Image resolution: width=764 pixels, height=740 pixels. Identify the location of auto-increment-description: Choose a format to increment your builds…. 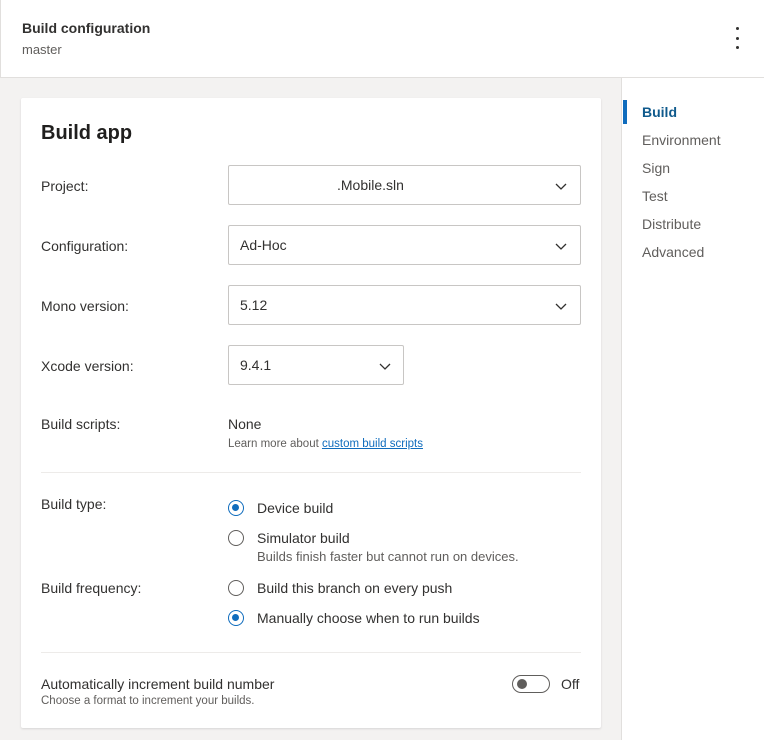
(148, 701).